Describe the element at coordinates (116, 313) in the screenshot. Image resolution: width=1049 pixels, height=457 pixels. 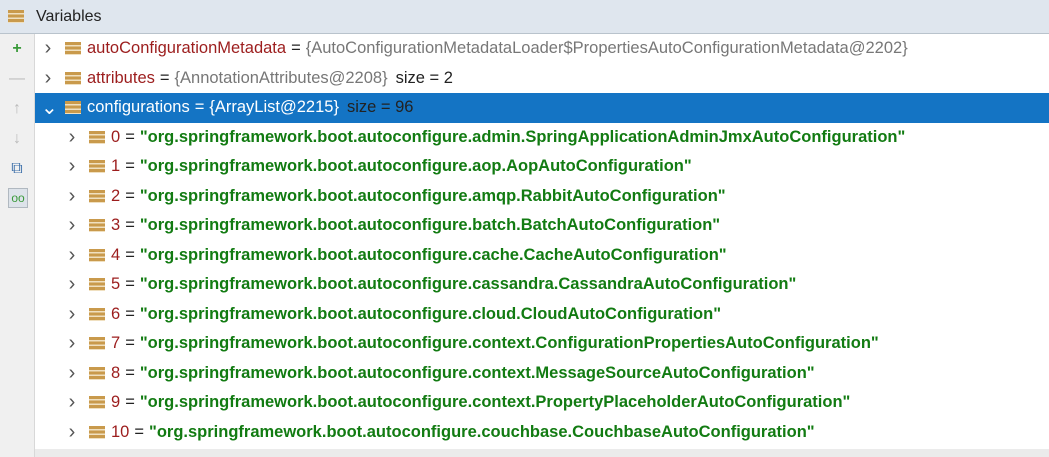
I see `item-index: 6` at that location.